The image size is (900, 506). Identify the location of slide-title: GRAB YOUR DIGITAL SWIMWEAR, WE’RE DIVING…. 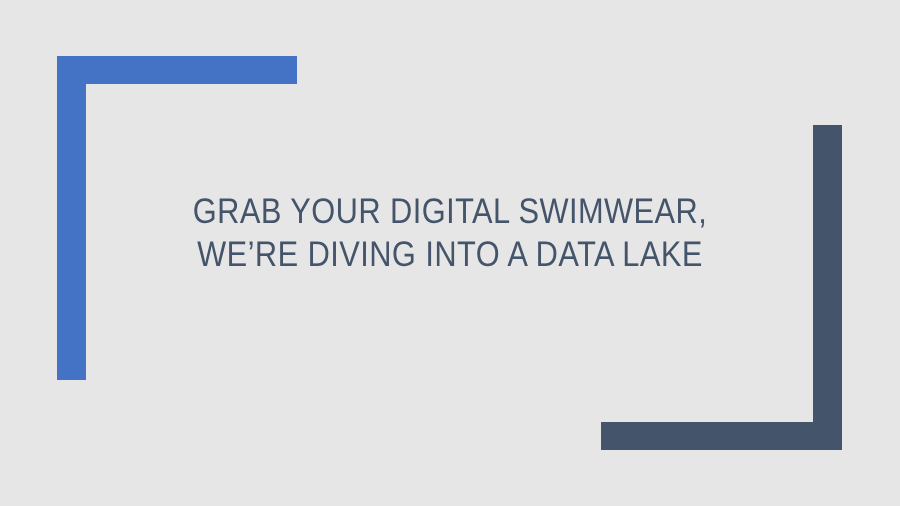
(450, 233).